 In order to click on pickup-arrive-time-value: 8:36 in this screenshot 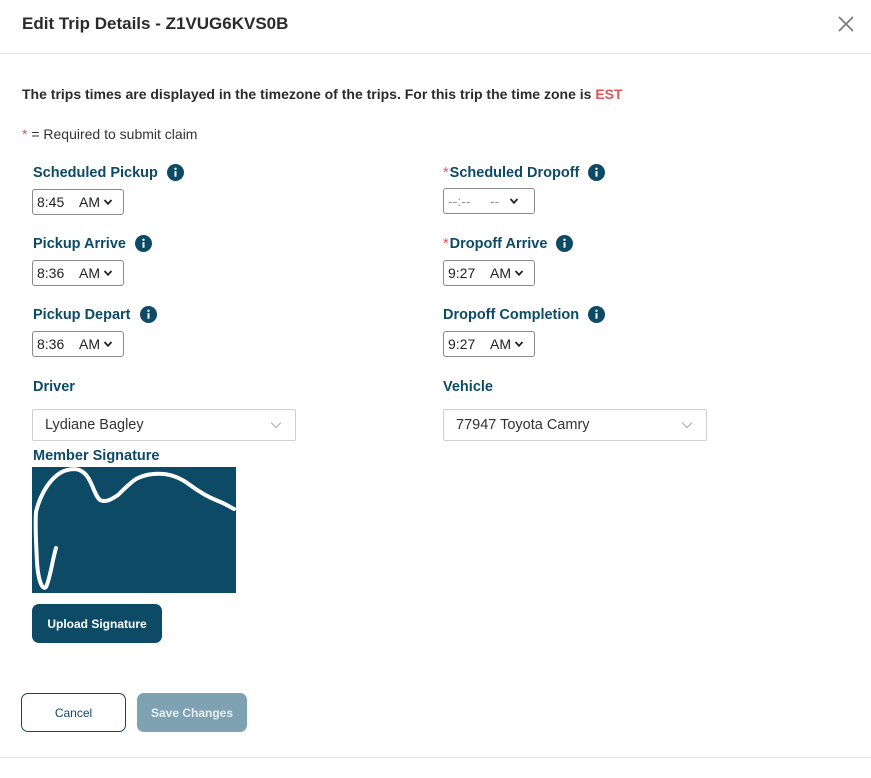, I will do `click(51, 273)`.